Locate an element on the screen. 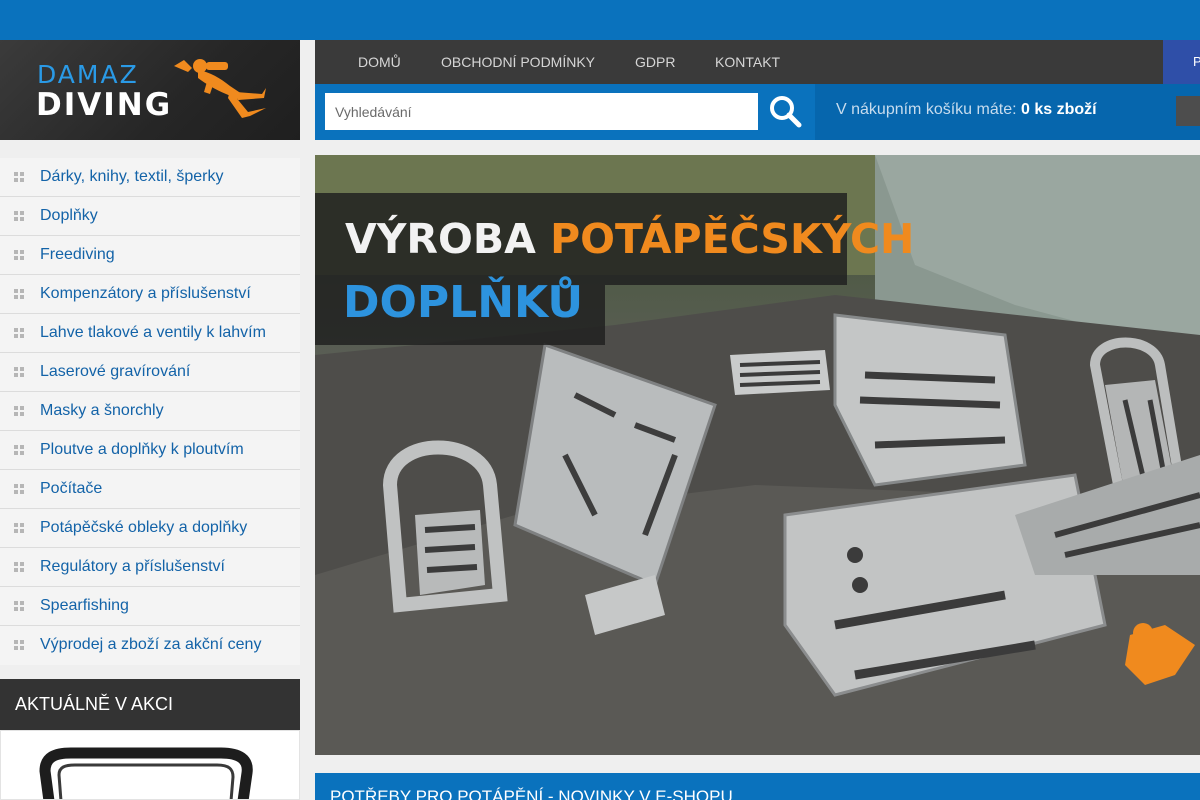  category-item: Kompenzátory a příslušenství is located at coordinates (150, 294).